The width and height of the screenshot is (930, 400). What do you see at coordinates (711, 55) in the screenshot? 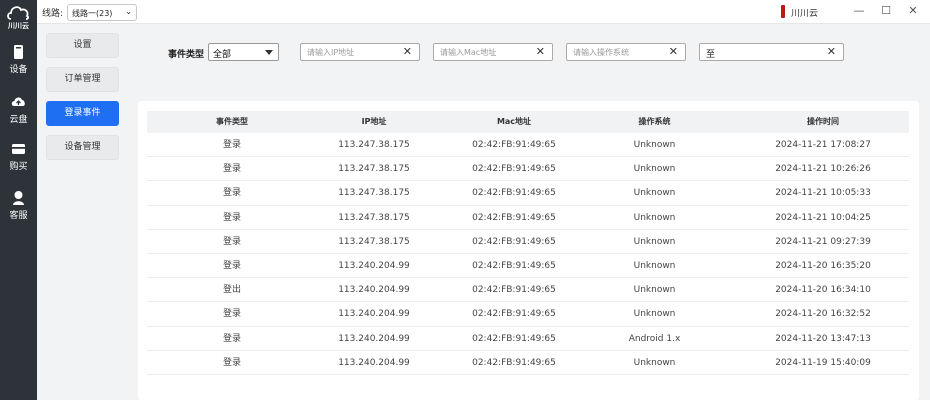
I see `date-range-value: 至` at bounding box center [711, 55].